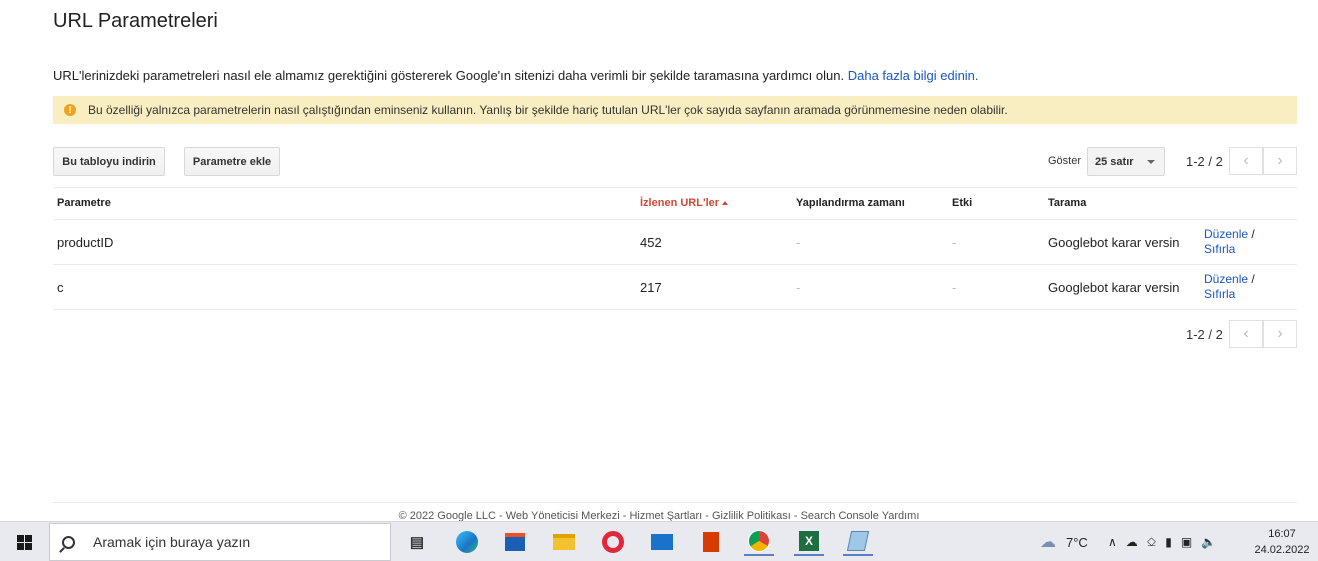 The height and width of the screenshot is (561, 1318). What do you see at coordinates (70, 110) in the screenshot?
I see `warning-icon: !` at bounding box center [70, 110].